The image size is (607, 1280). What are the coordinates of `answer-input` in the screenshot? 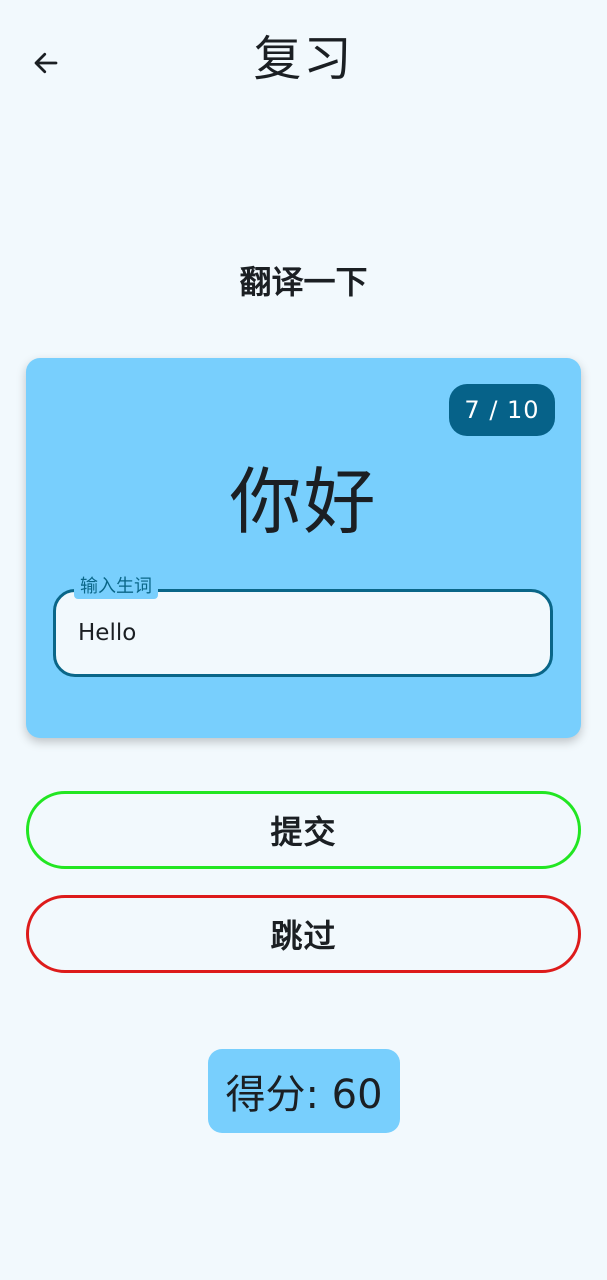 It's located at (298, 633).